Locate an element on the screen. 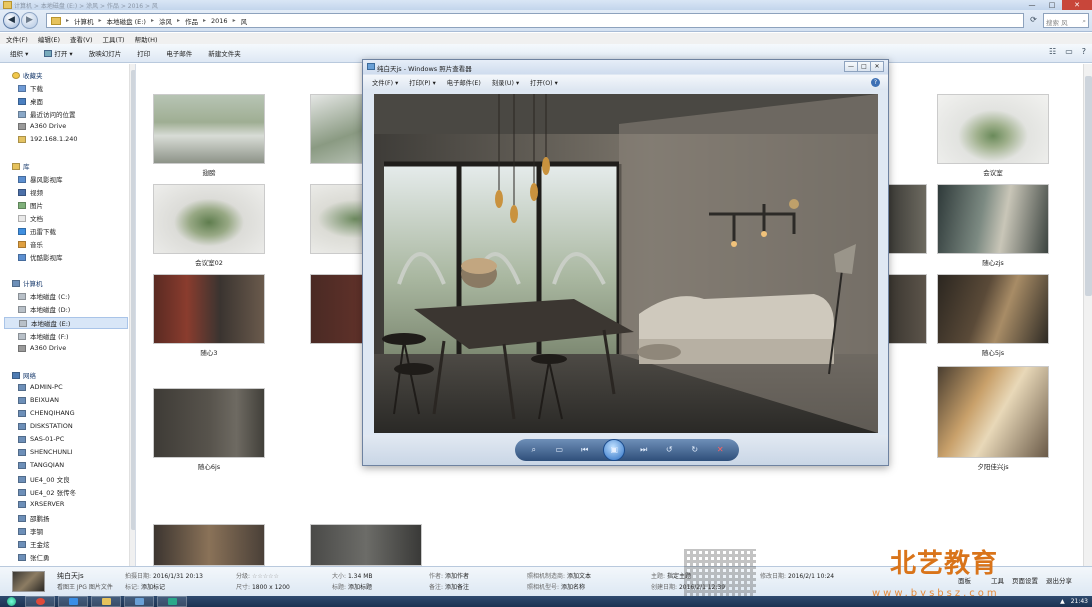 The height and width of the screenshot is (607, 1092). sidebar-item-network-share: 192.168.1.240 is located at coordinates (48, 139).